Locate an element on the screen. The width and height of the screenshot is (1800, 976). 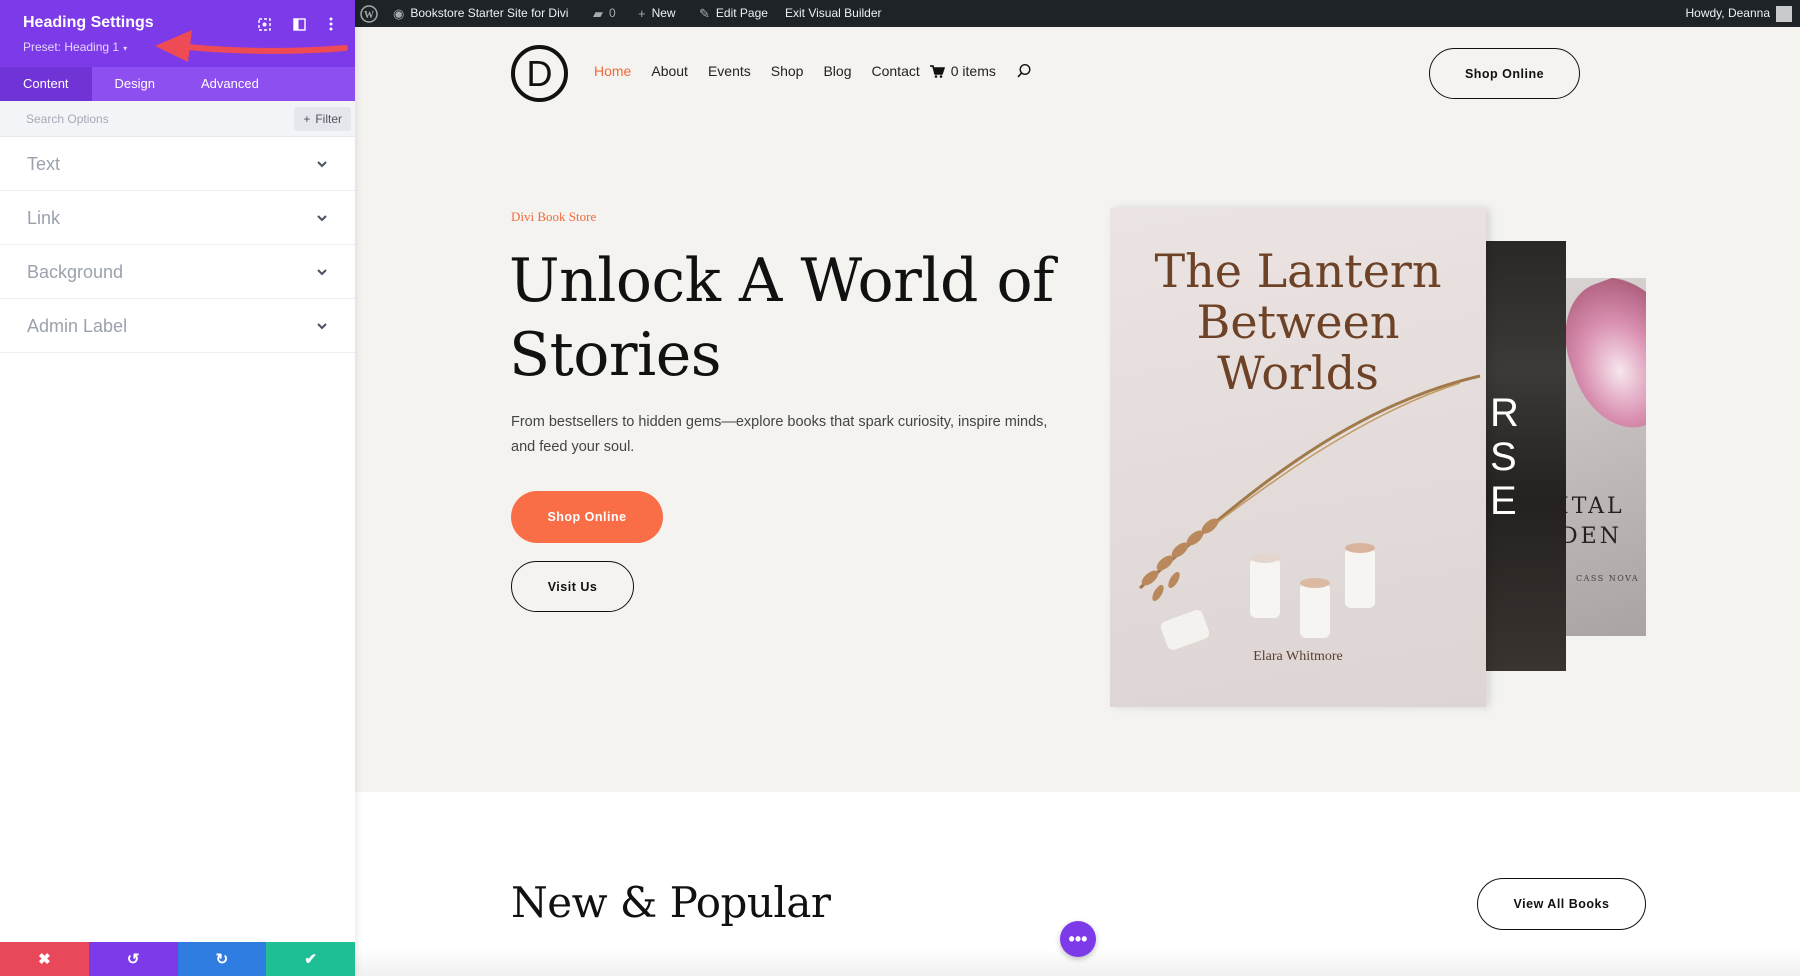
book2-title: R S E is located at coordinates (1510, 457).